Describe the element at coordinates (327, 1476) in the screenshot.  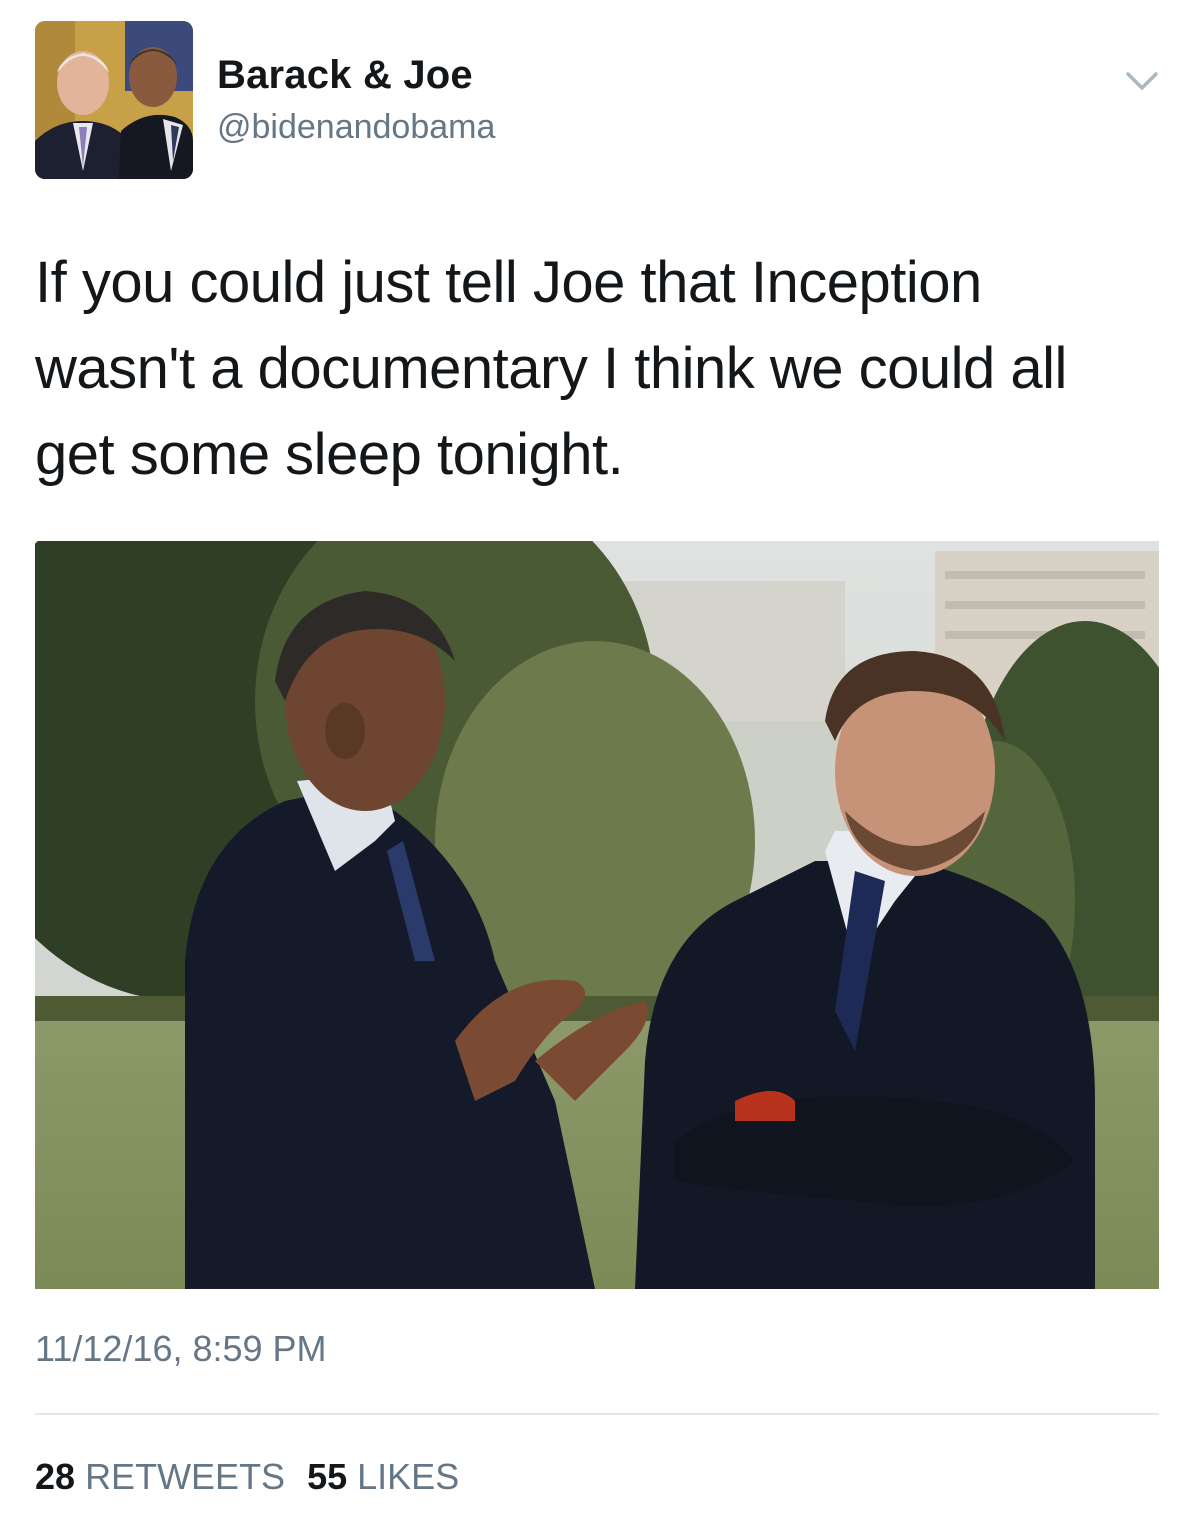
I see `likes-count: 55` at that location.